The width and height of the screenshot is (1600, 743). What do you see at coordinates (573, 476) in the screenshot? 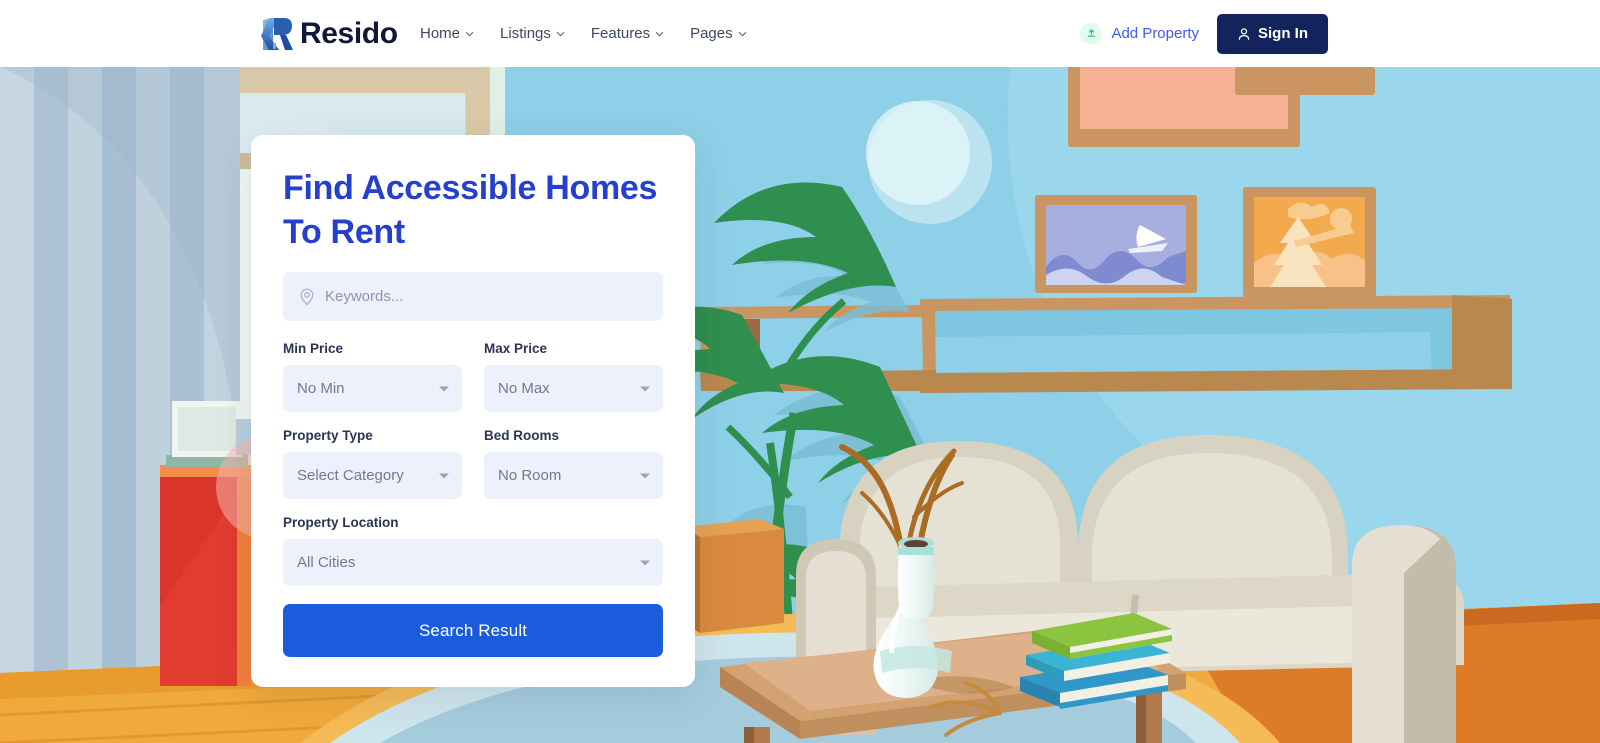
I see `bed-rooms-select: No Room` at bounding box center [573, 476].